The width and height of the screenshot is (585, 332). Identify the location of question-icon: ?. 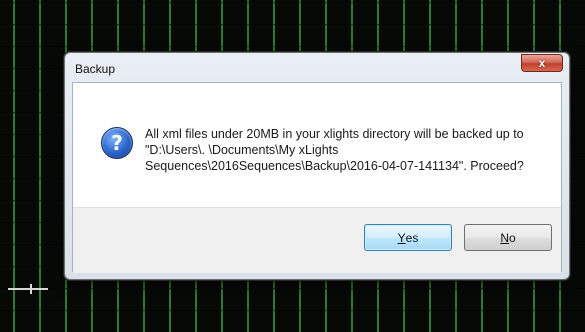
(117, 143).